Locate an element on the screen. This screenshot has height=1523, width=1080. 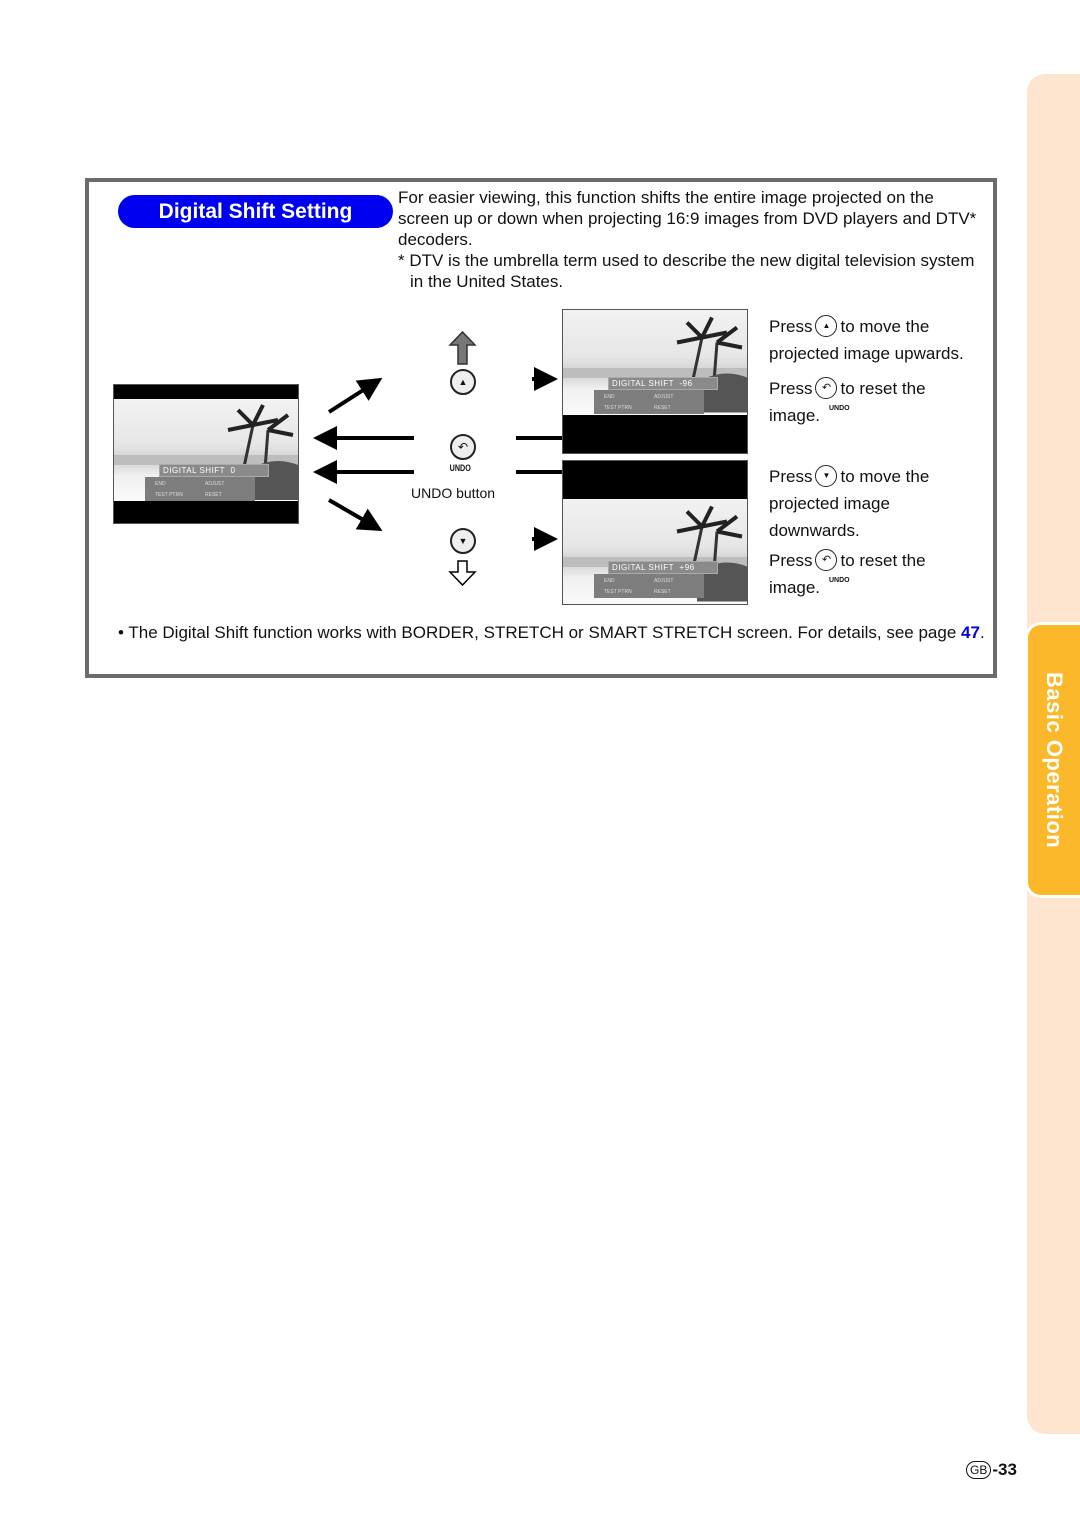
page-link: 47 is located at coordinates (970, 632).